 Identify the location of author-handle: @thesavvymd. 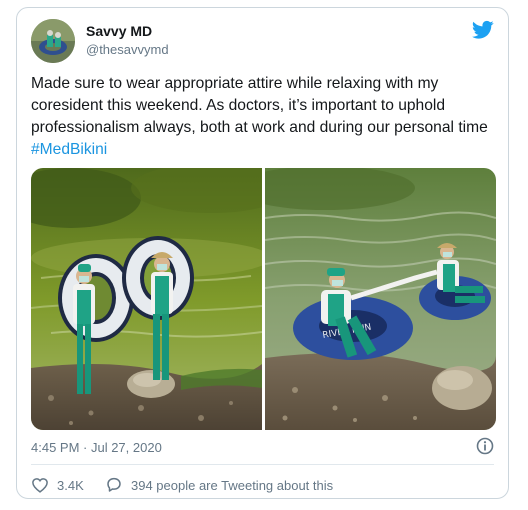
(127, 50).